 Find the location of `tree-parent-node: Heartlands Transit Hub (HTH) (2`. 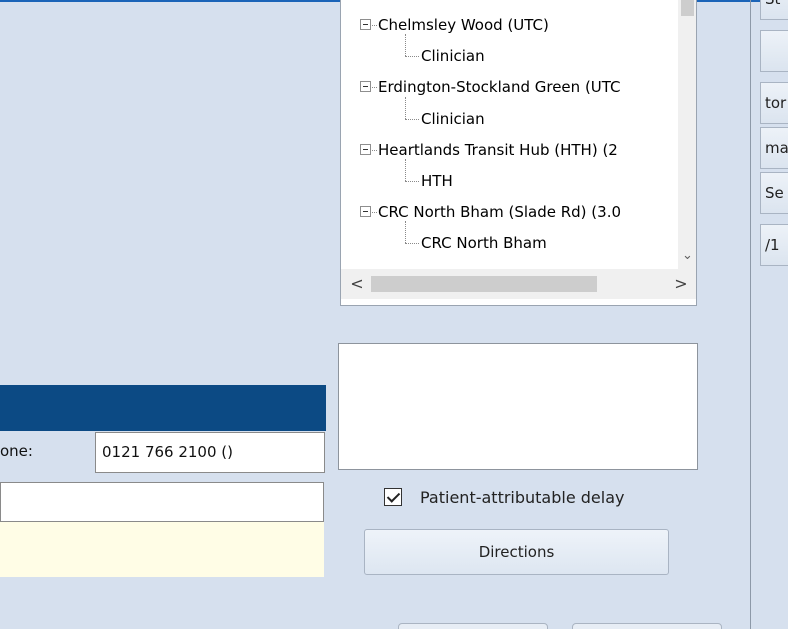

tree-parent-node: Heartlands Transit Hub (HTH) (2 is located at coordinates (498, 150).